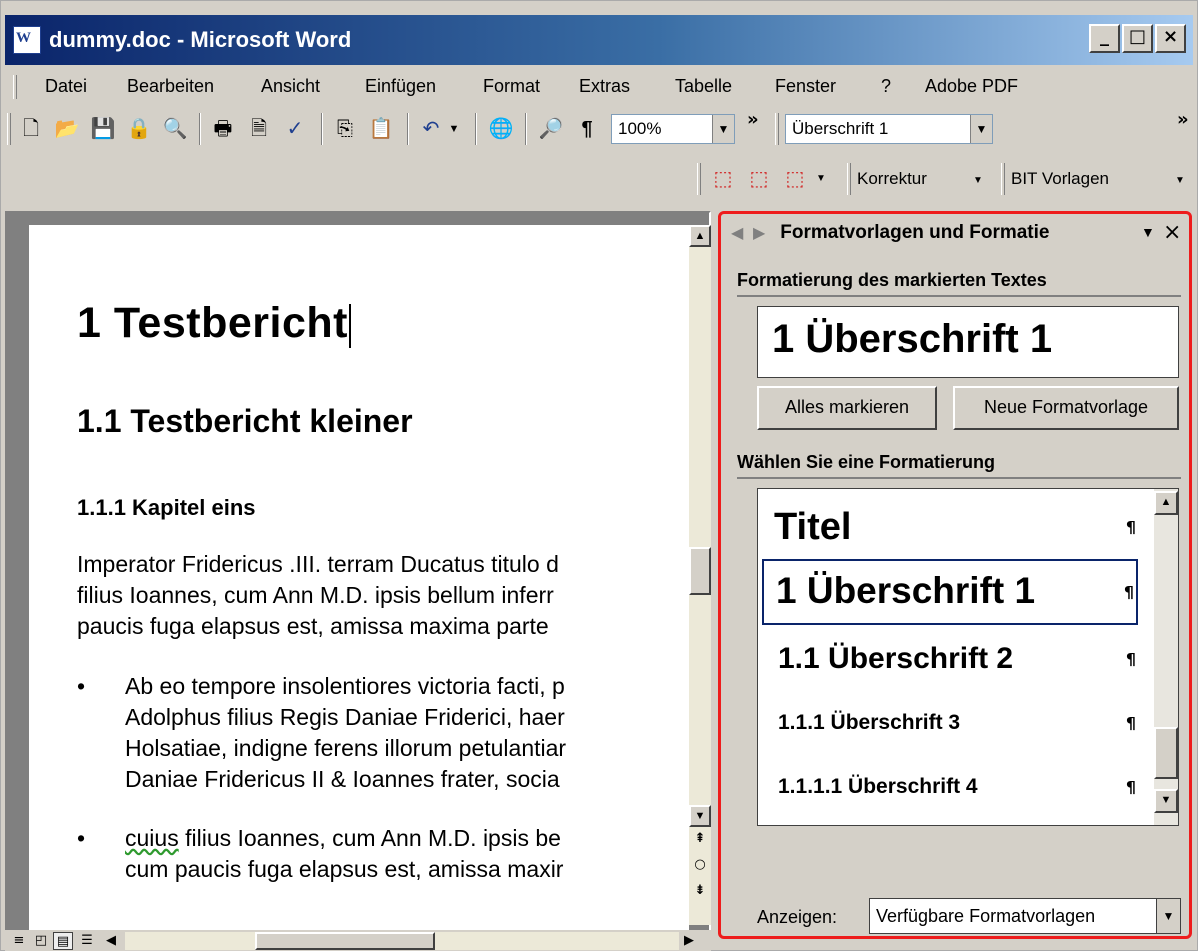  I want to click on minimize-button: _, so click(1104, 38).